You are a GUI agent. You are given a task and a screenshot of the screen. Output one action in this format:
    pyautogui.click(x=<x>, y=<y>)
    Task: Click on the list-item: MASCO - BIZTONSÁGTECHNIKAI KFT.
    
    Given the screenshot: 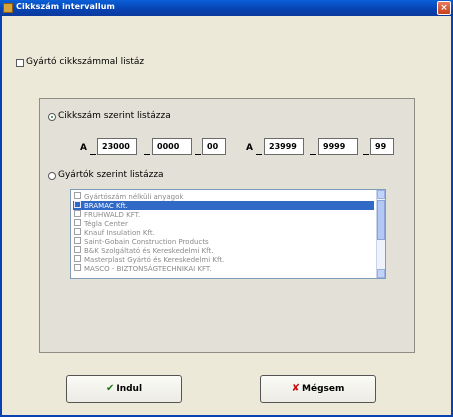 What is the action you would take?
    pyautogui.click(x=223, y=268)
    